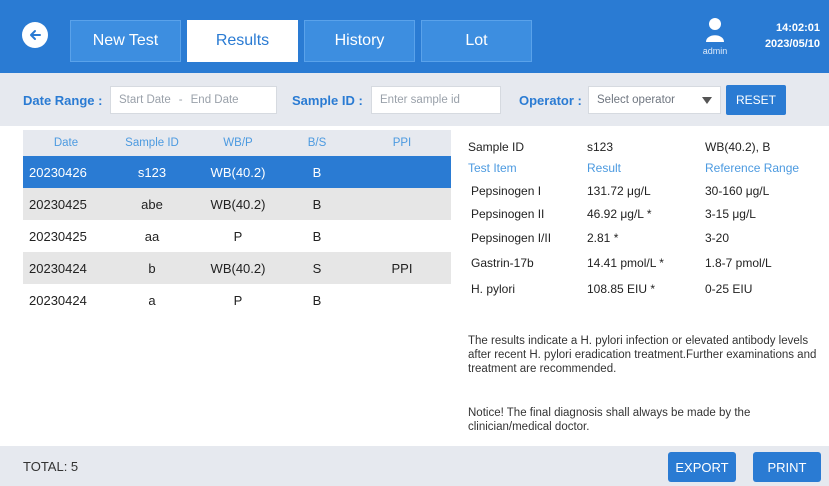  What do you see at coordinates (58, 172) in the screenshot?
I see `cell-date: 20230426` at bounding box center [58, 172].